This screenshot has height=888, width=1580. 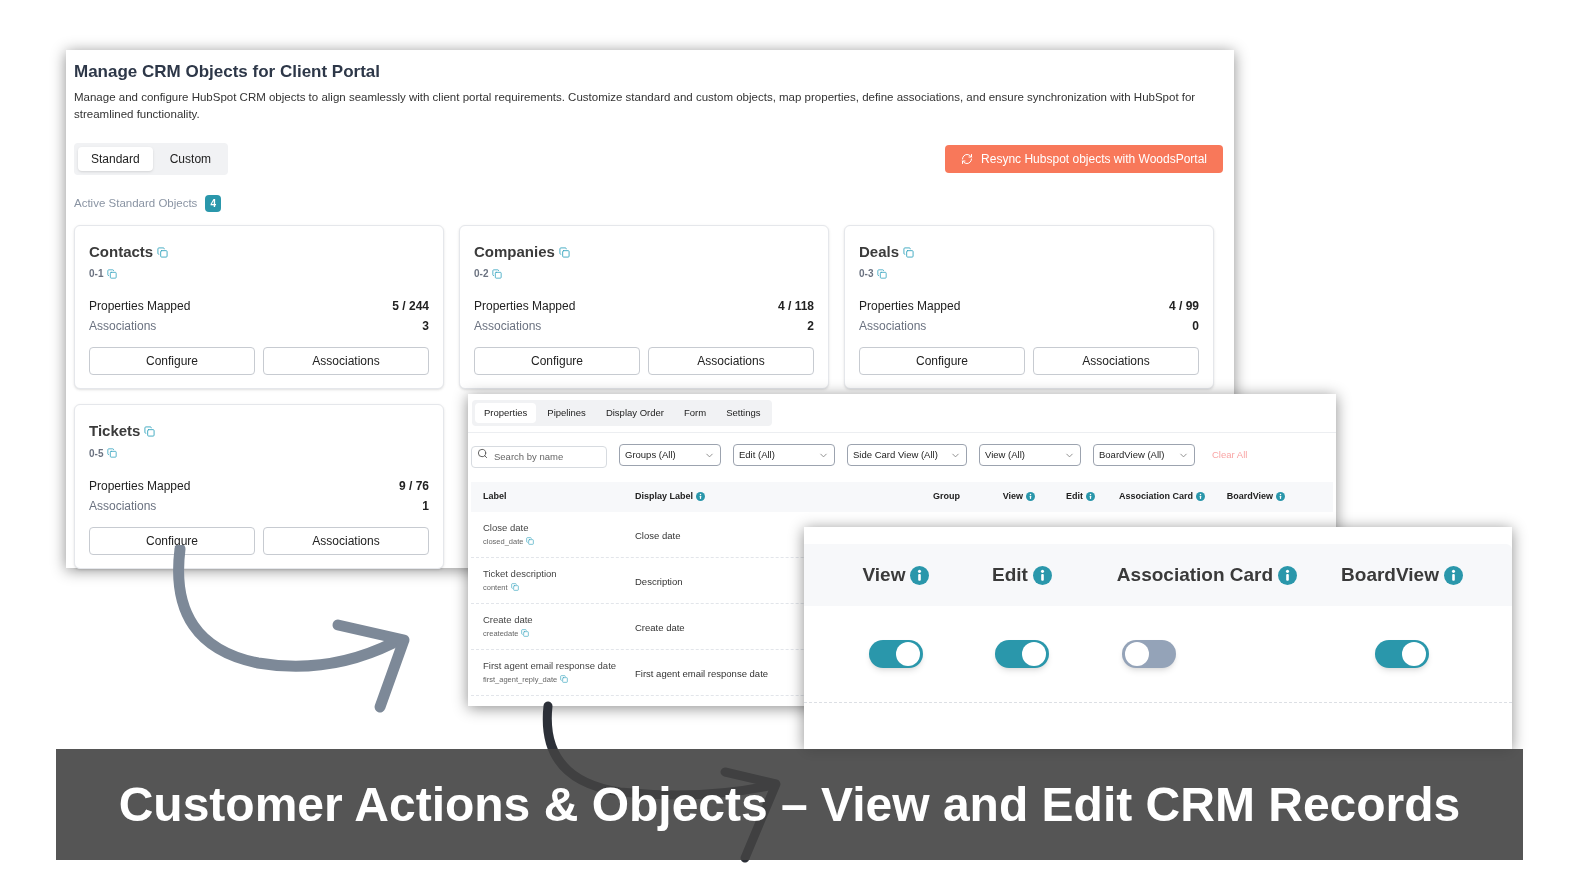 I want to click on object-id: 0-5, so click(x=96, y=453).